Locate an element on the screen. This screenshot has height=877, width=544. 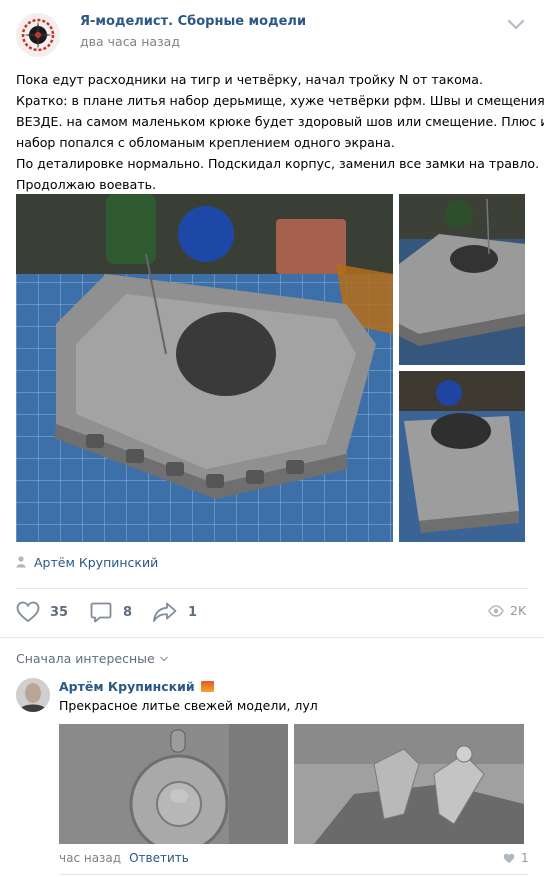
reply-button: Ответить is located at coordinates (159, 858).